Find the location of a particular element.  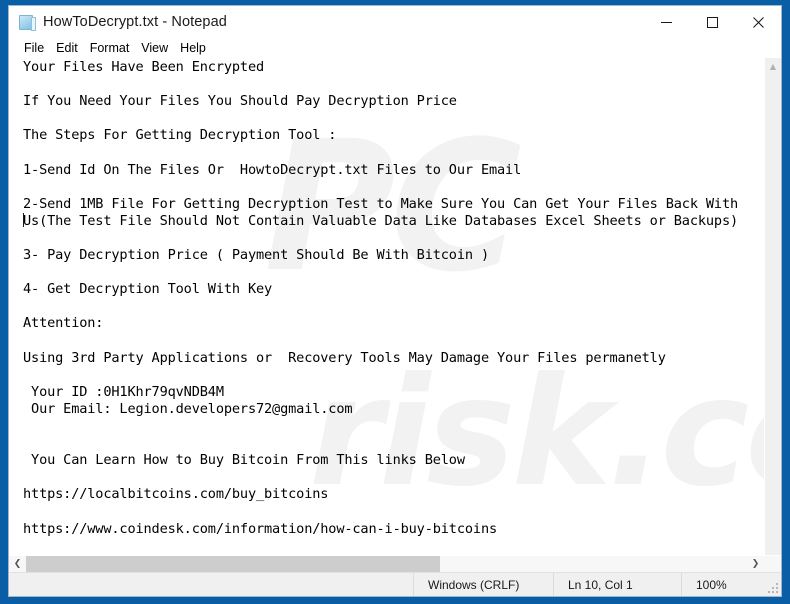

minimize-icon is located at coordinates (666, 22).